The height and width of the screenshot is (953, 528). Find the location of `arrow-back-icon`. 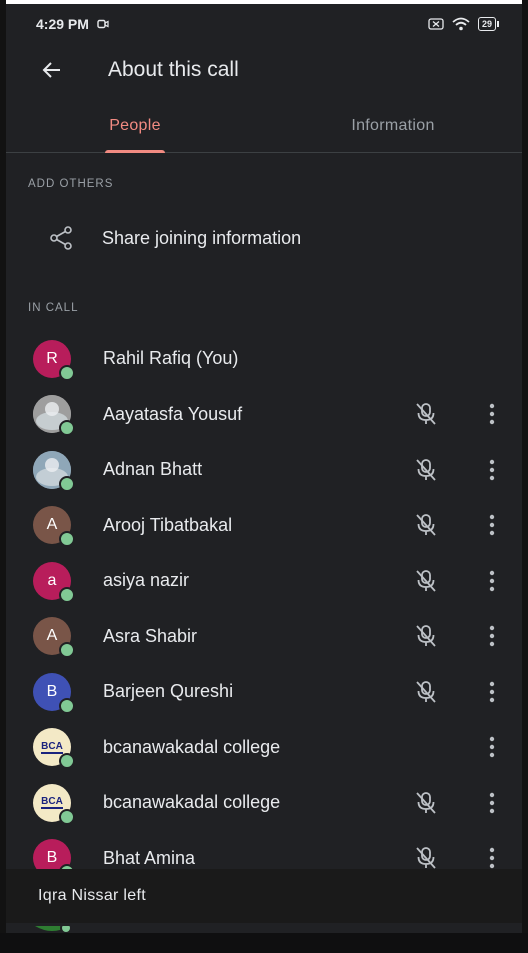

arrow-back-icon is located at coordinates (51, 70).